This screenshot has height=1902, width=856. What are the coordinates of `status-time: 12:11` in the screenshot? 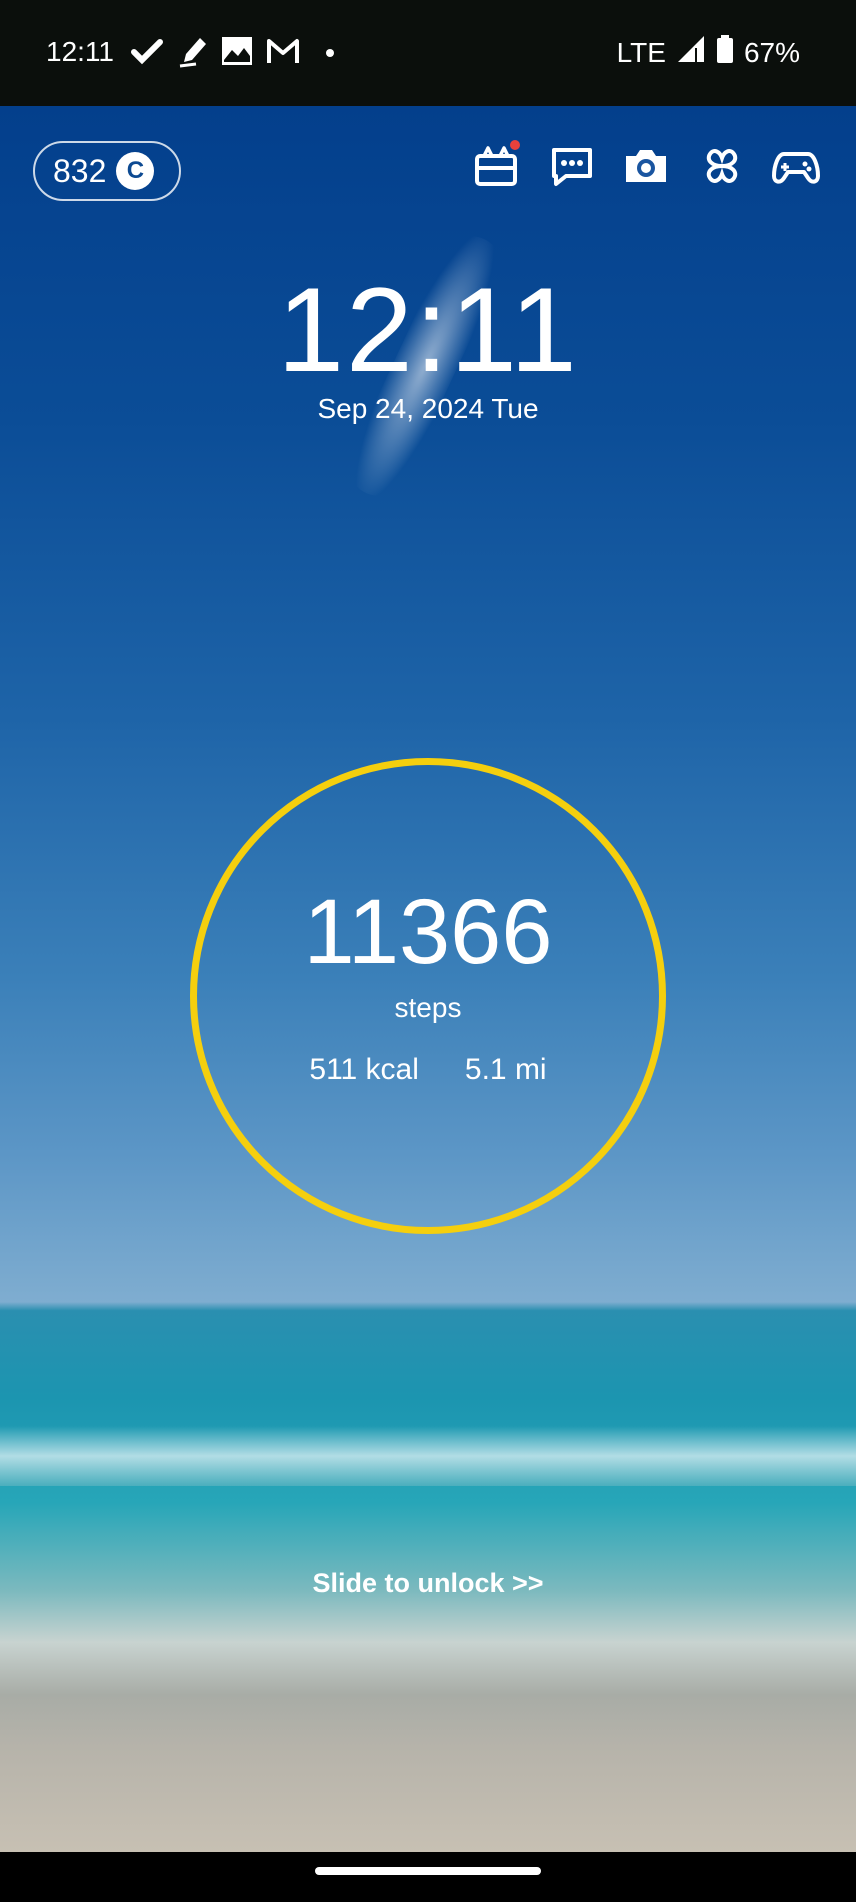 It's located at (80, 51).